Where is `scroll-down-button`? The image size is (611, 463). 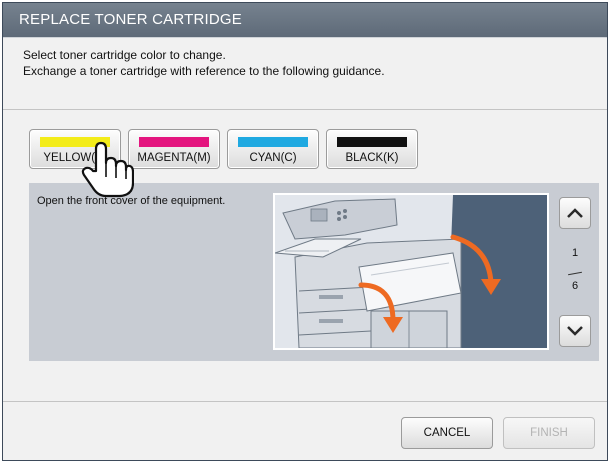 scroll-down-button is located at coordinates (575, 331).